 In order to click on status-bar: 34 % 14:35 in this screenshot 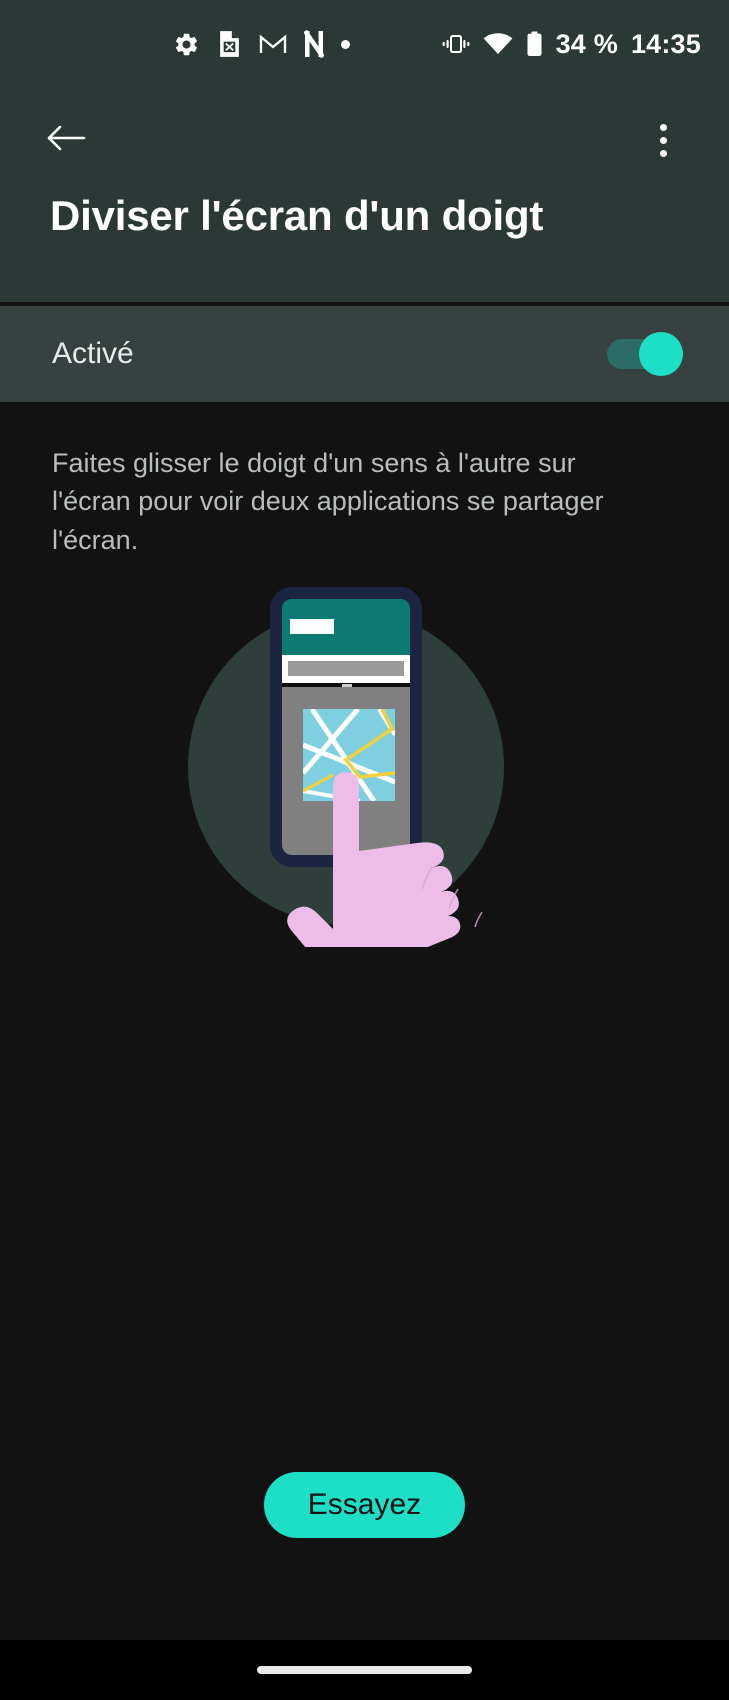, I will do `click(364, 44)`.